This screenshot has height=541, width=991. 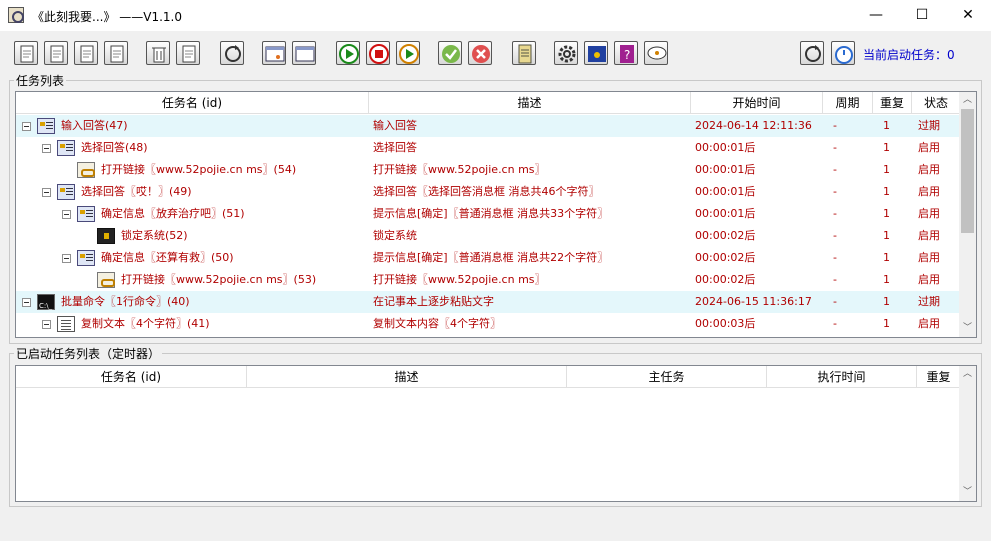 I want to click on app-icon, so click(x=16, y=15).